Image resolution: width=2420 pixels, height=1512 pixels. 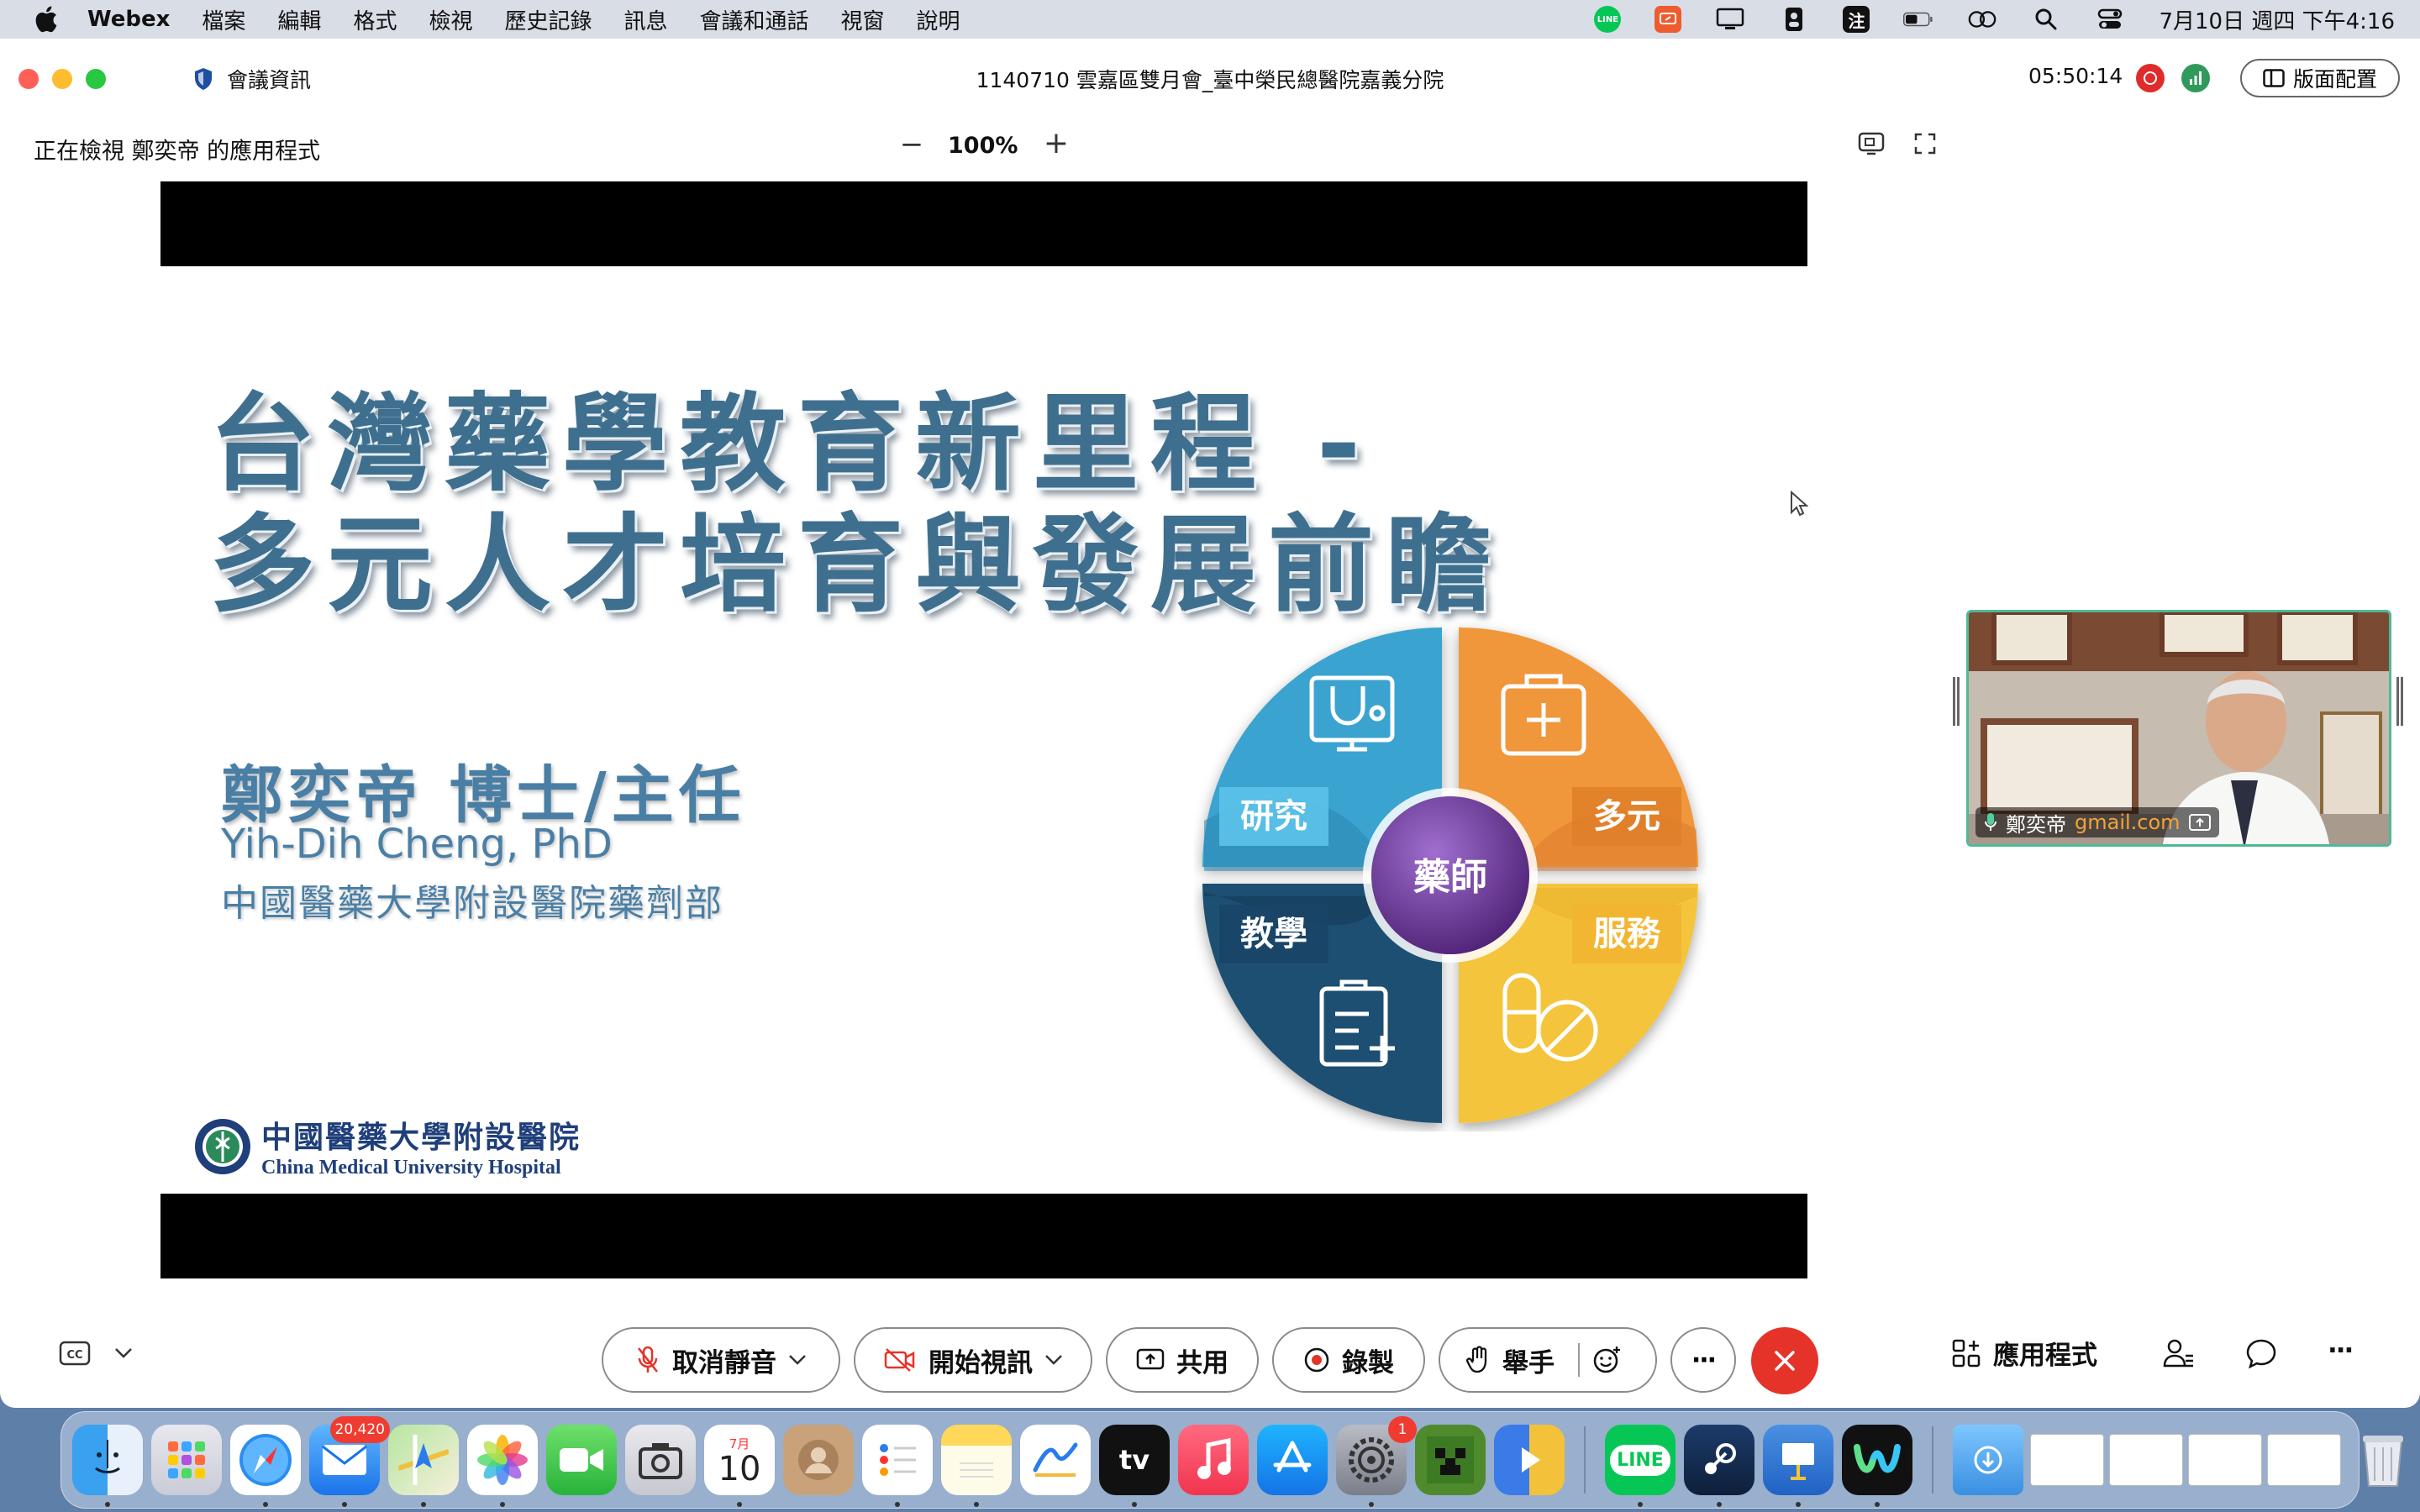 What do you see at coordinates (2277, 19) in the screenshot?
I see `menubar-clock: 7月10日 週四 下午4:16` at bounding box center [2277, 19].